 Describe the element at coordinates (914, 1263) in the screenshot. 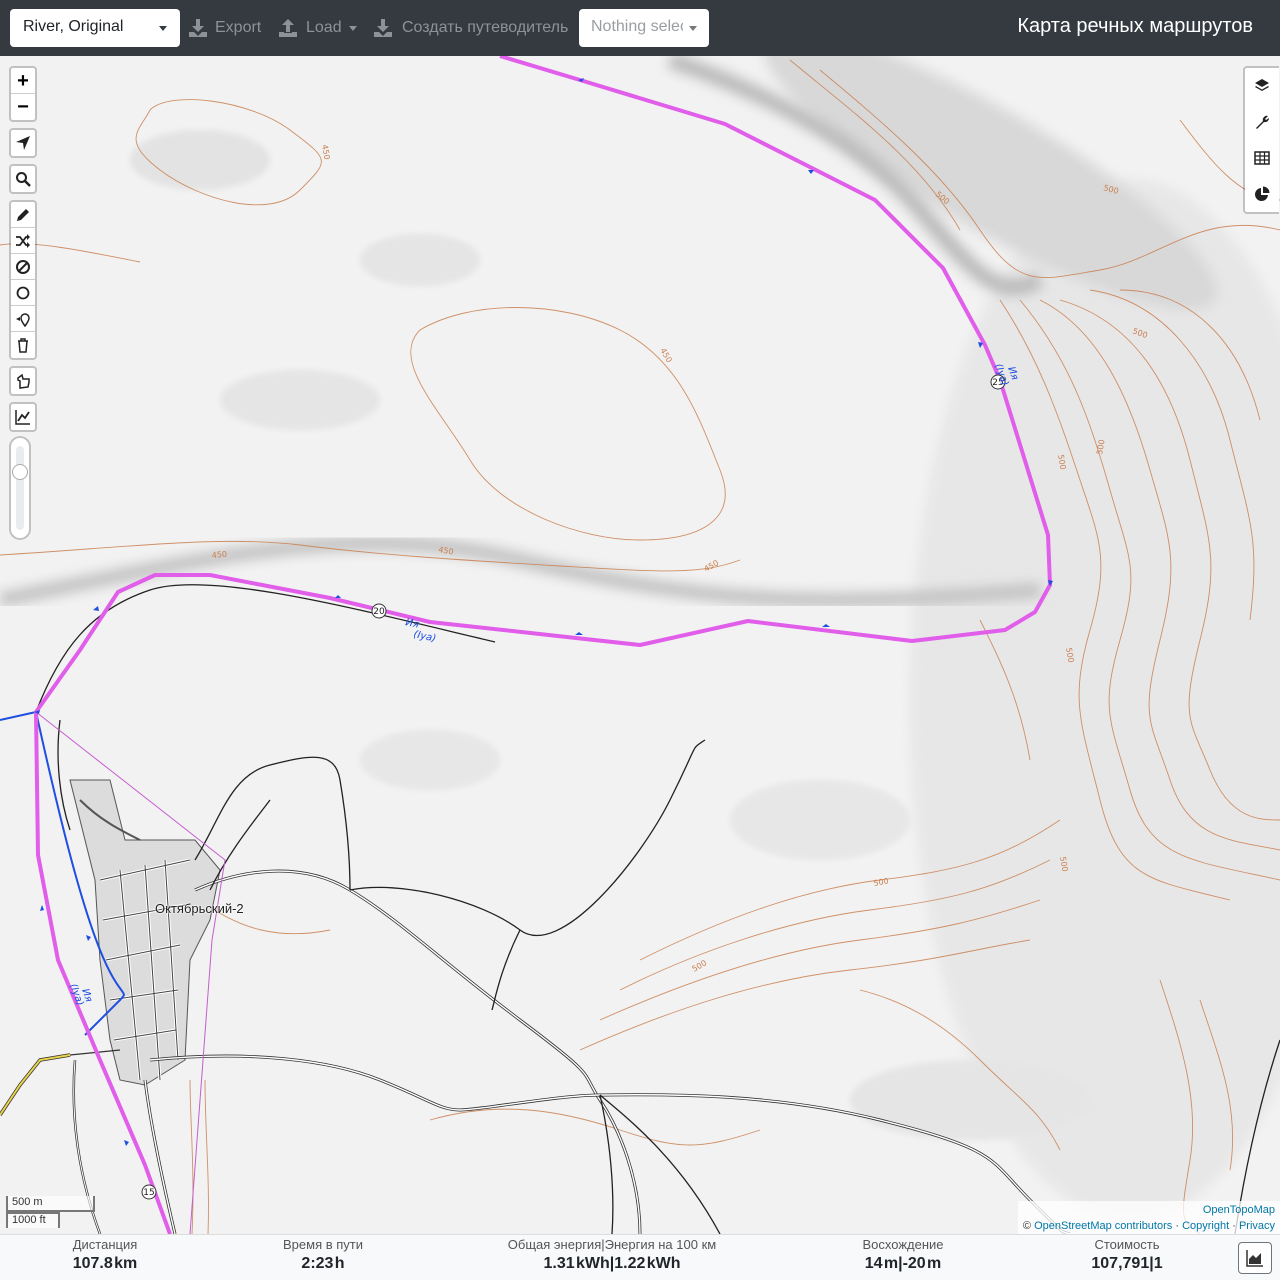

I see `stat-value: -20` at that location.